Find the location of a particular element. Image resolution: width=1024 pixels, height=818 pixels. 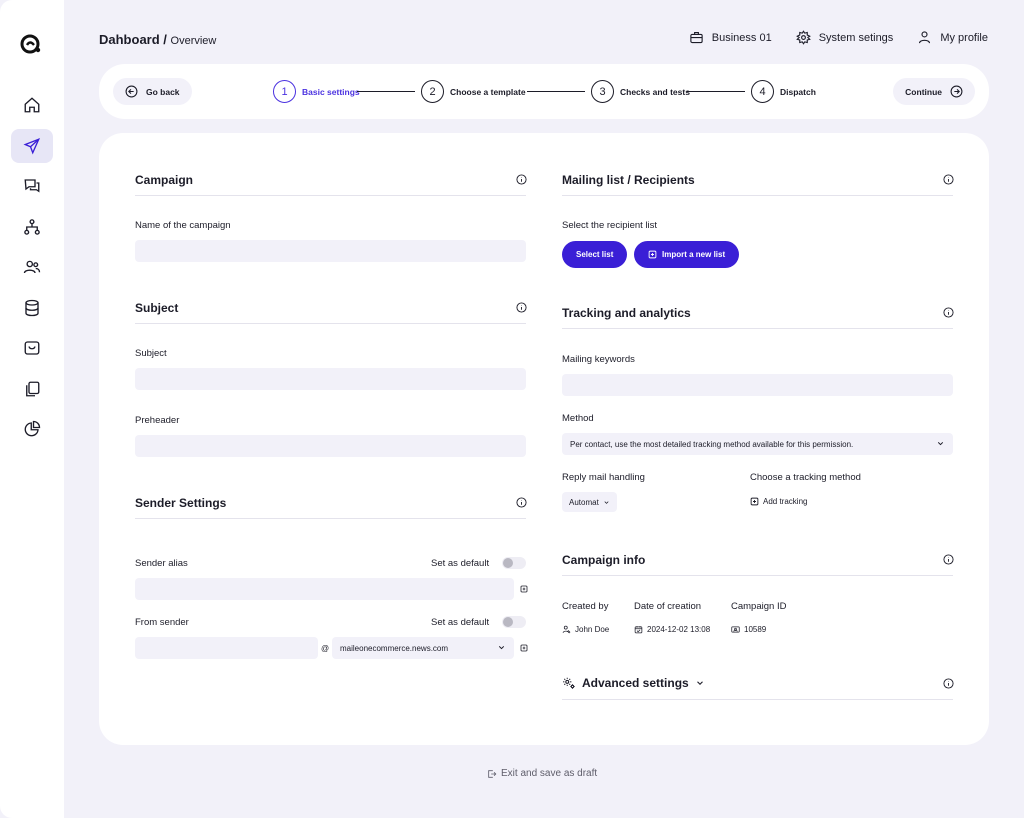

from-sender-local-input is located at coordinates (226, 648).